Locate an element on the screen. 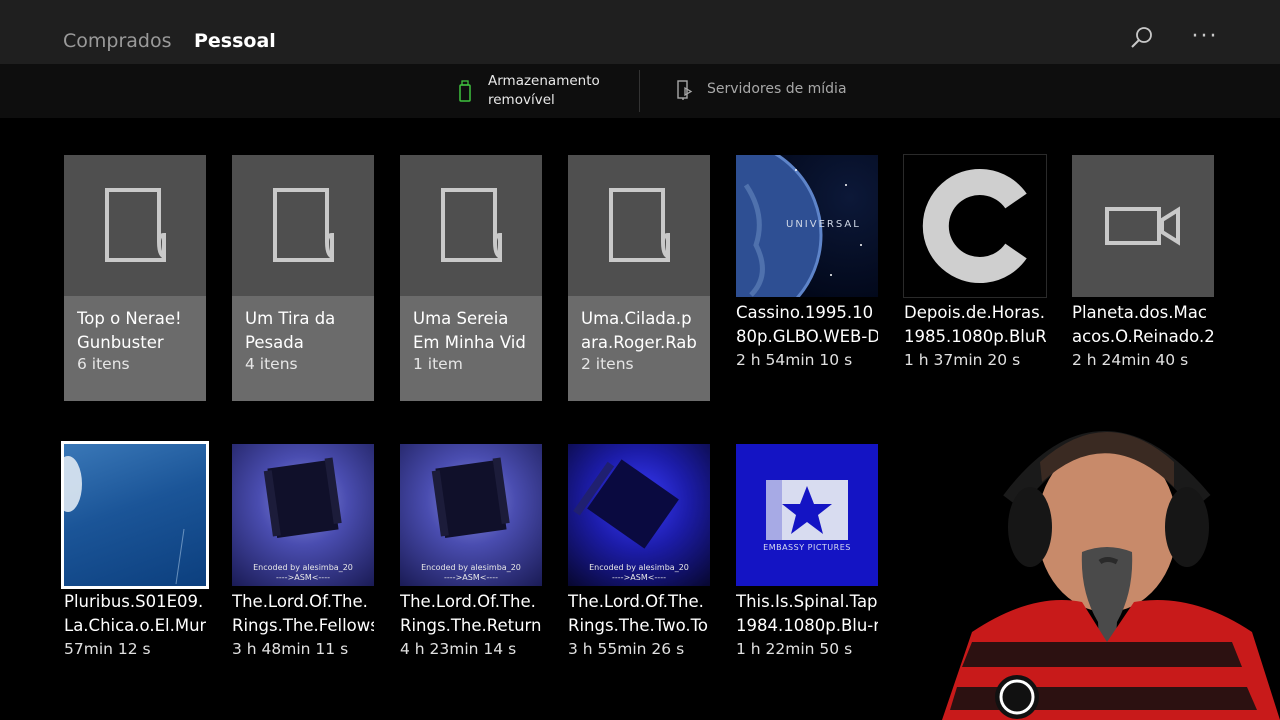 The width and height of the screenshot is (1280, 720). divider is located at coordinates (639, 91).